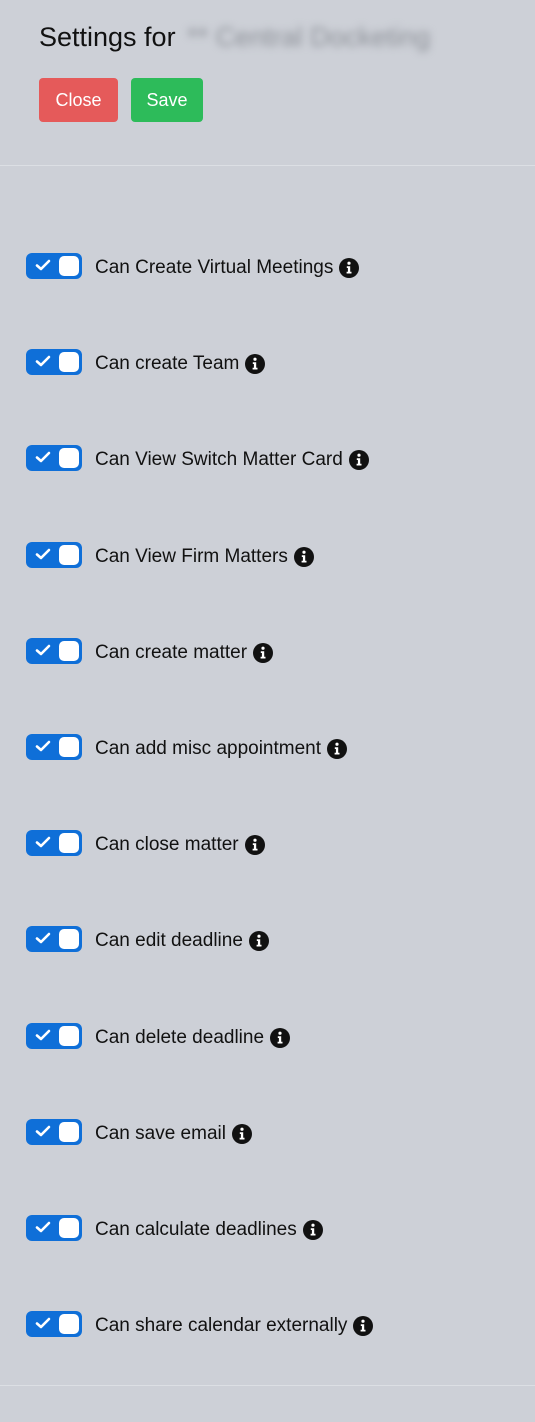  I want to click on setting-row: Can delete deadline, so click(158, 1036).